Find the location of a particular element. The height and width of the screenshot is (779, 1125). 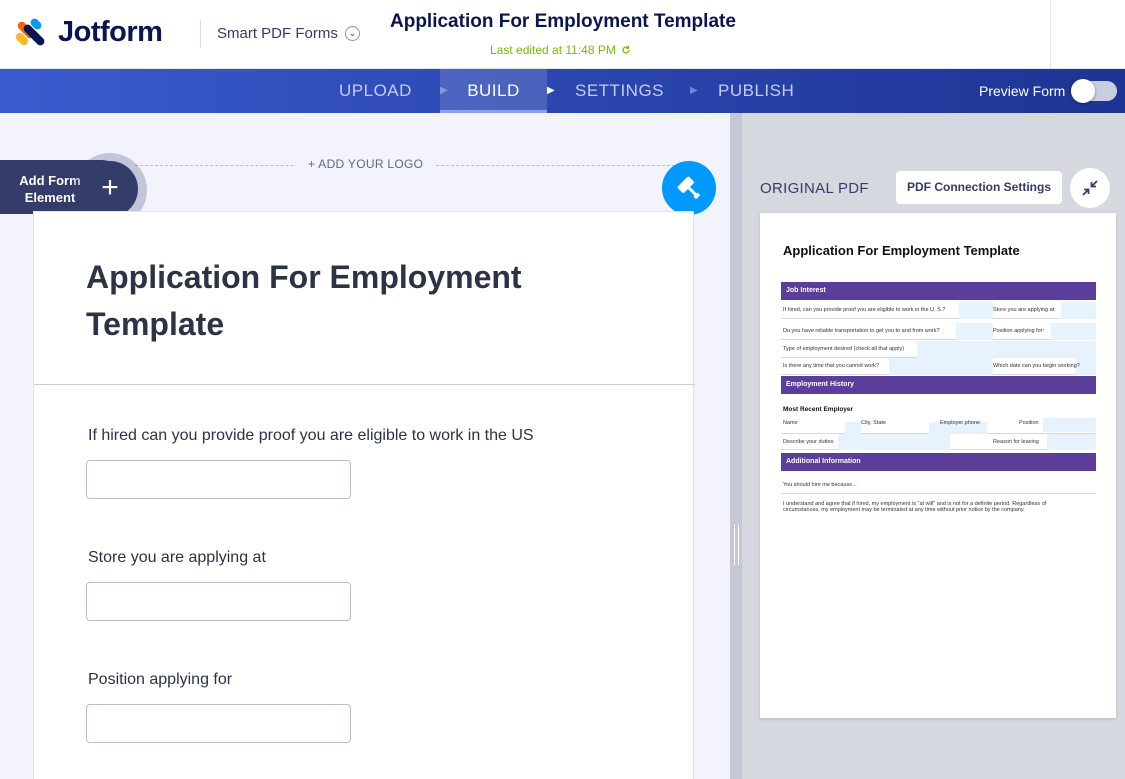

pdf-row: Describe your duties: Reason for leaving is located at coordinates (938, 442).